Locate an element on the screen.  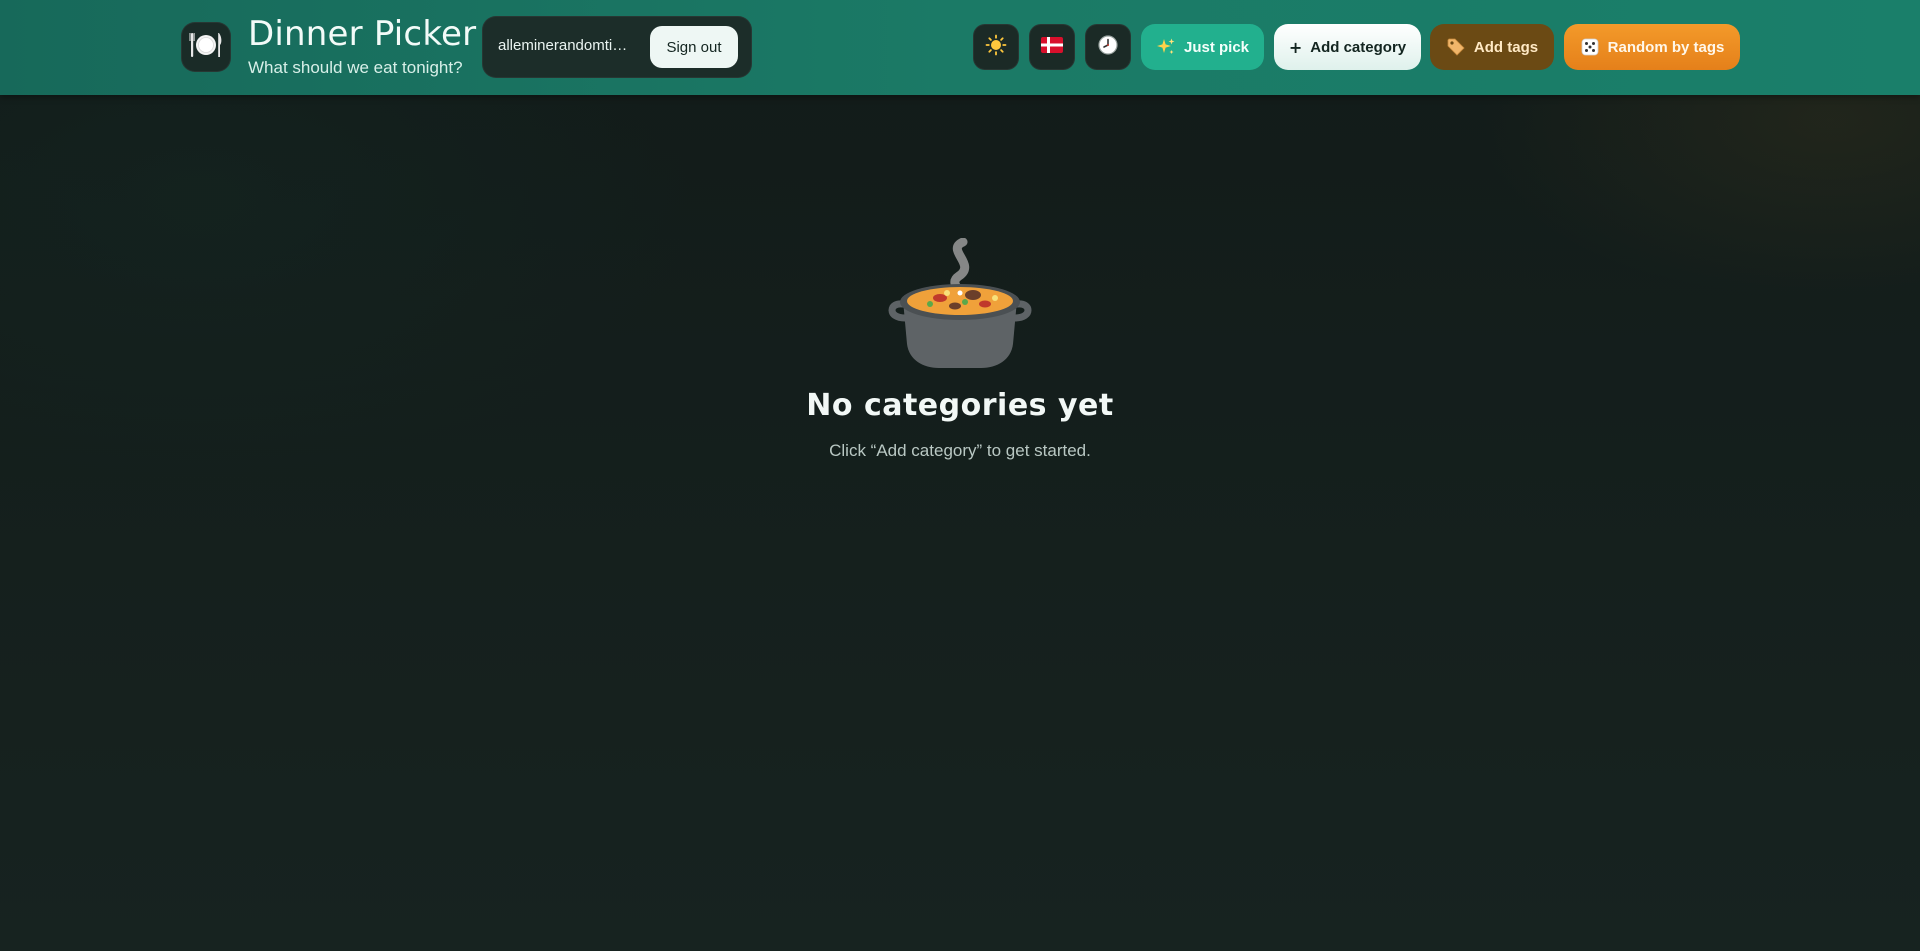
language-button is located at coordinates (1052, 47).